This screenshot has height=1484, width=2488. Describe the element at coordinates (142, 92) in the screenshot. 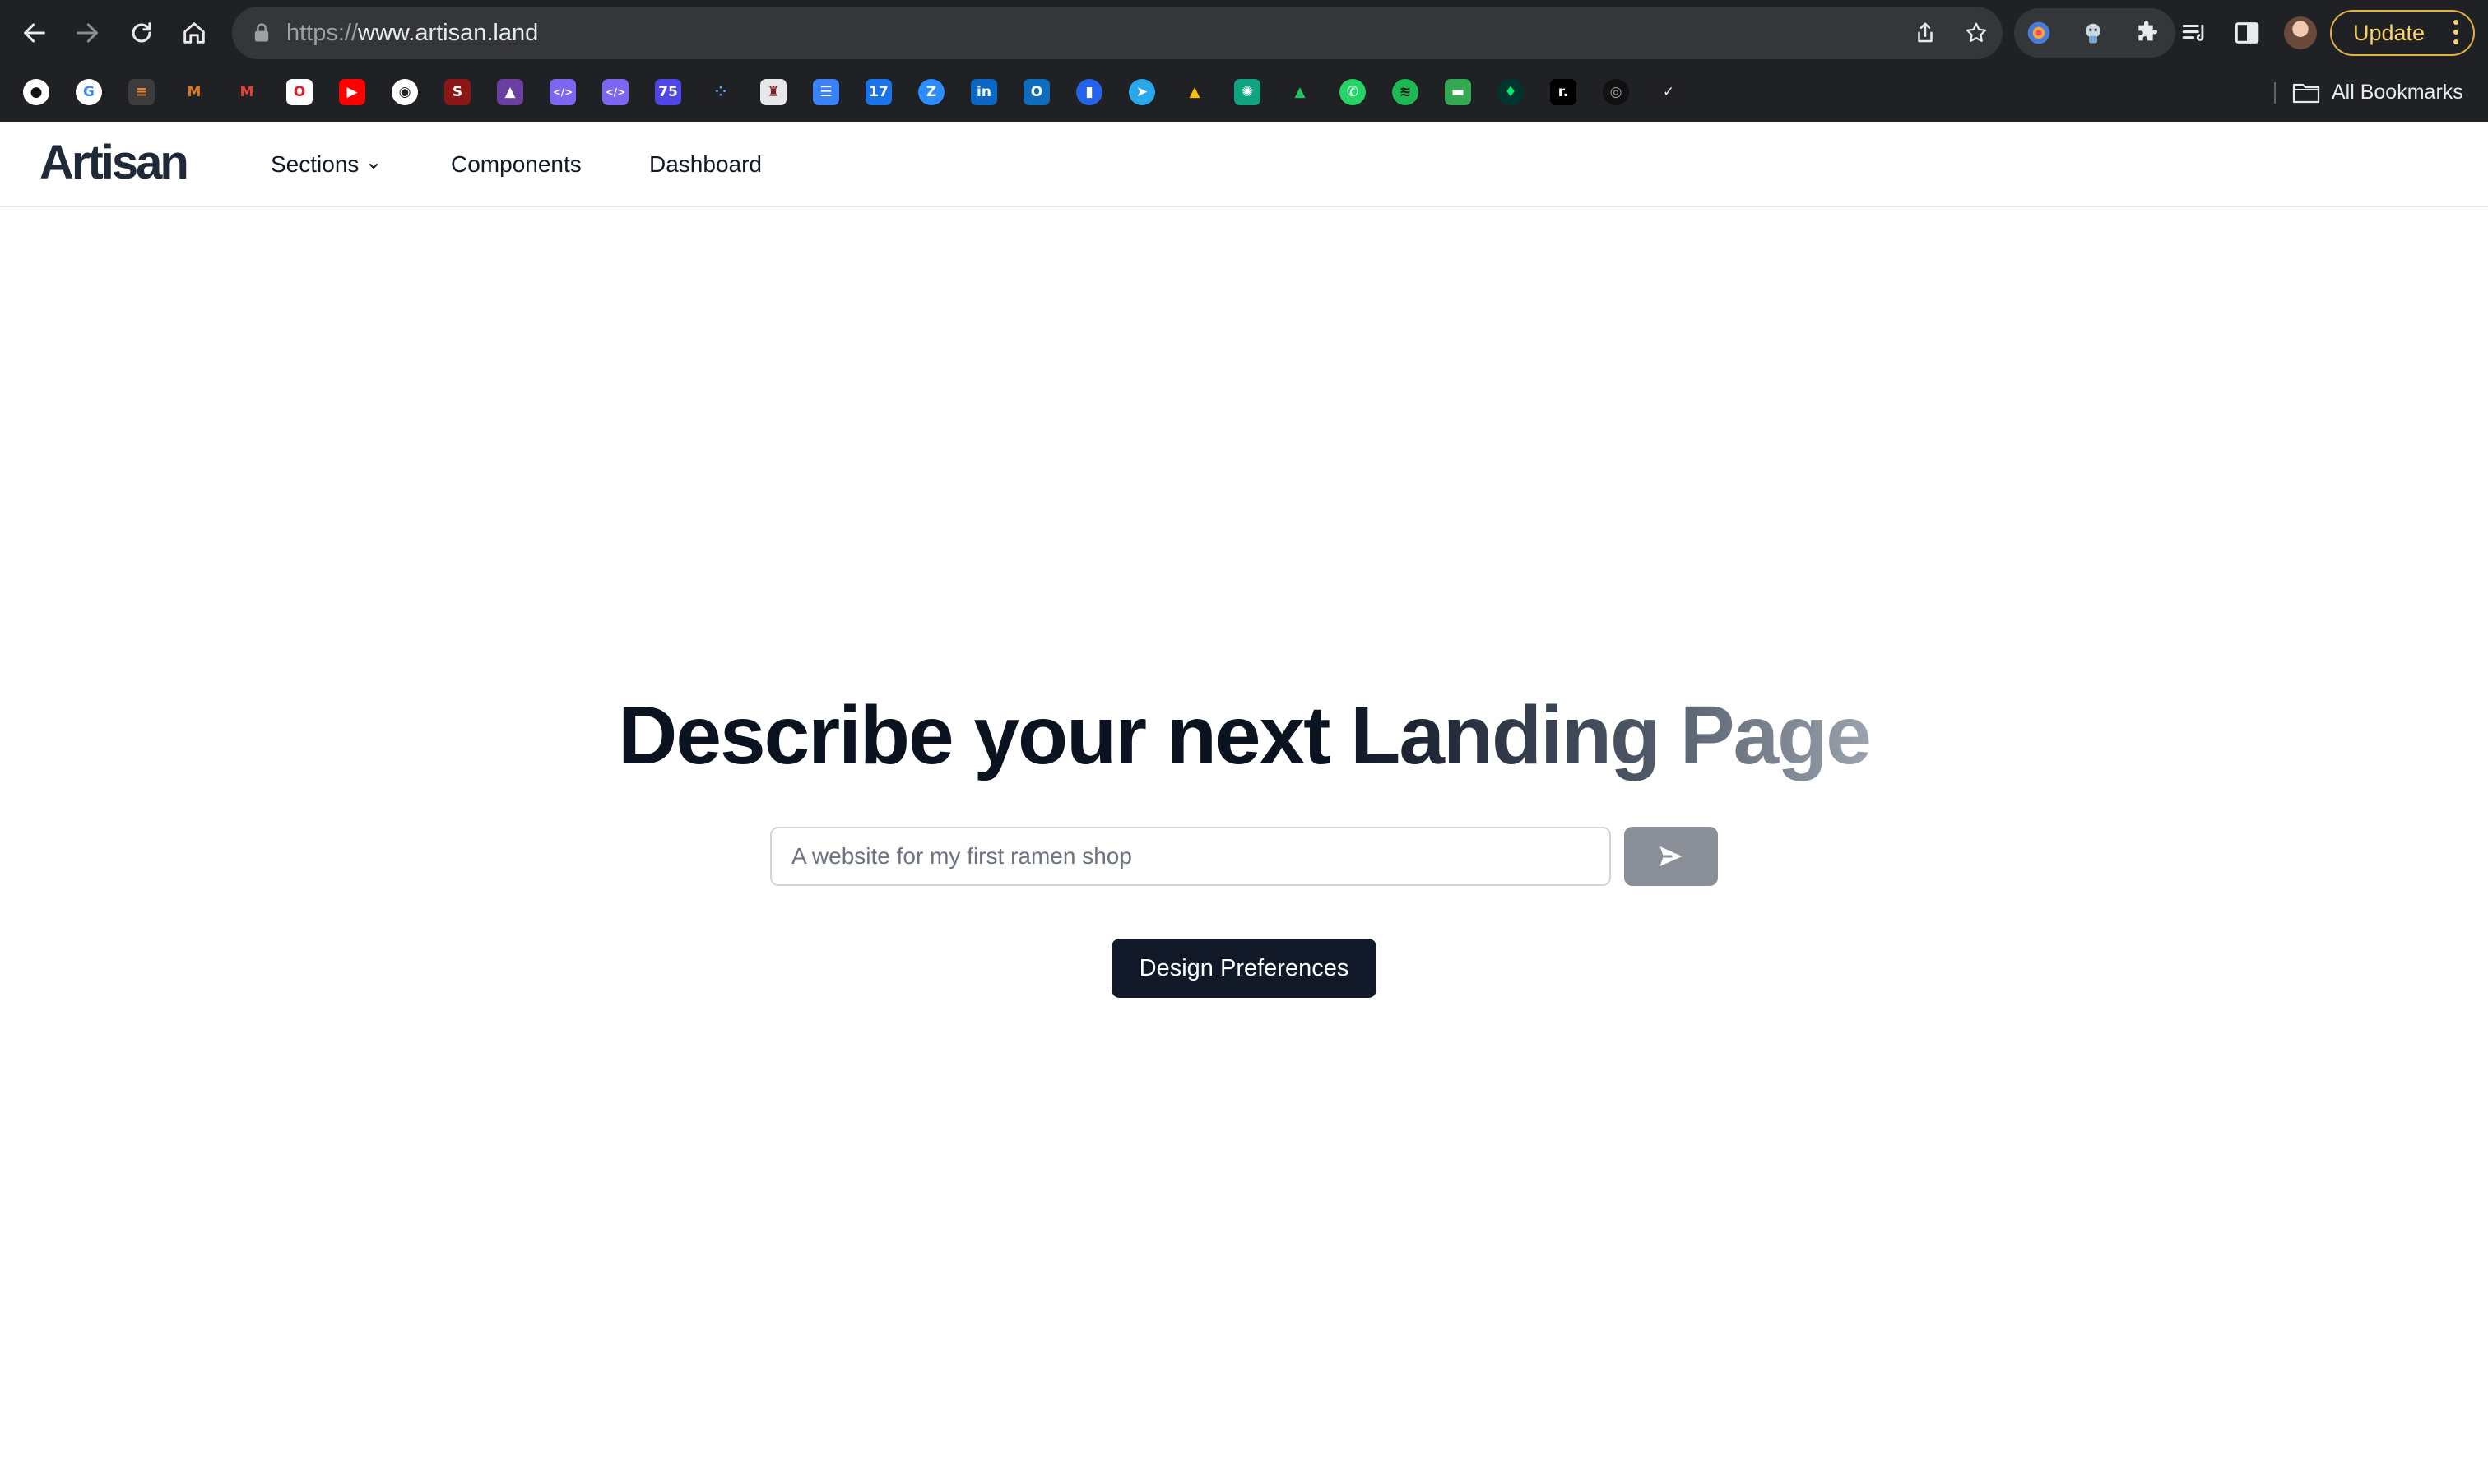

I see `bookmark-stack-icon: ≡` at that location.